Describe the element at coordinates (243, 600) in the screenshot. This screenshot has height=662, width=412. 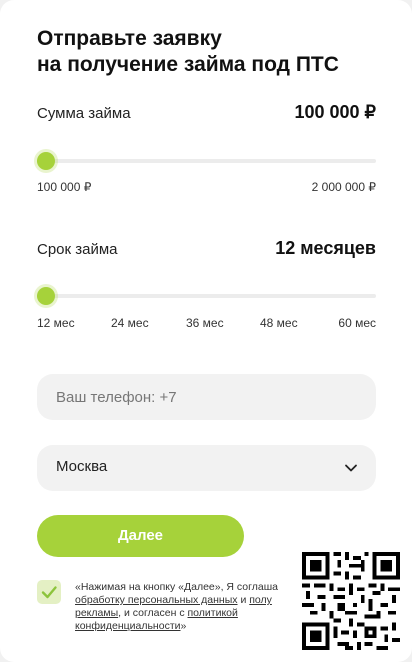
I see `consent-text-and: и` at that location.